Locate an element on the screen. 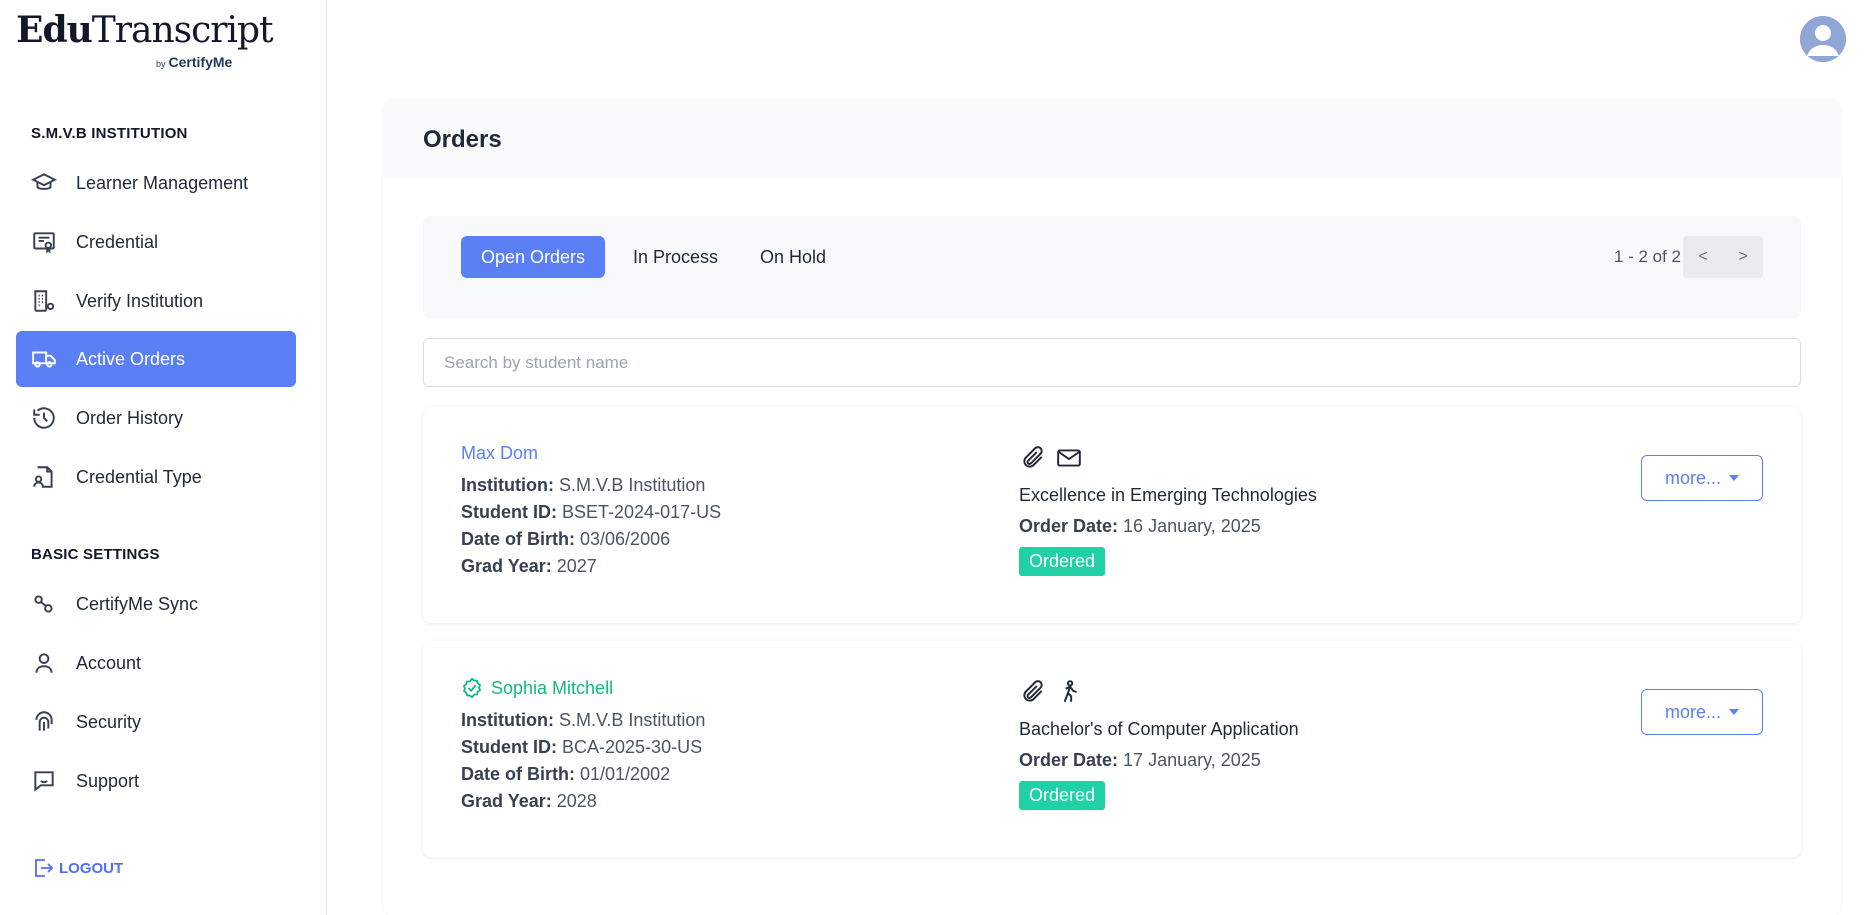 Image resolution: width=1868 pixels, height=915 pixels. sidebar-item-credential-type: Credential Type is located at coordinates (156, 477).